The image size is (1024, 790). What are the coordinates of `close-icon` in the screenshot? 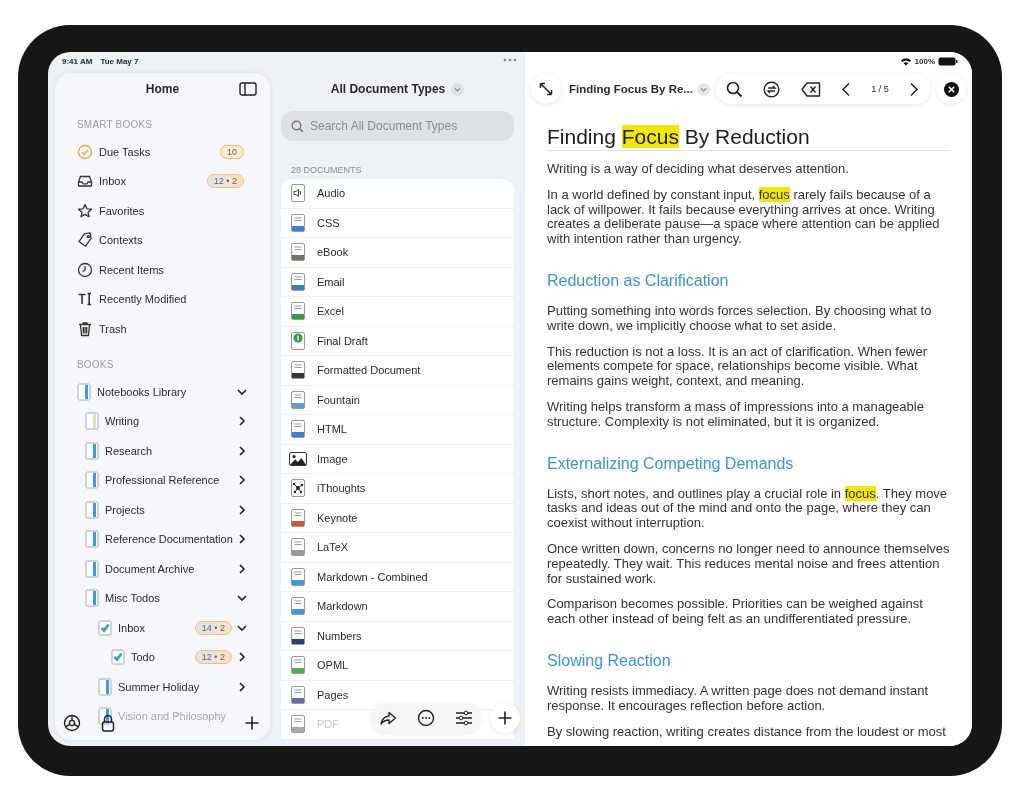 It's located at (951, 89).